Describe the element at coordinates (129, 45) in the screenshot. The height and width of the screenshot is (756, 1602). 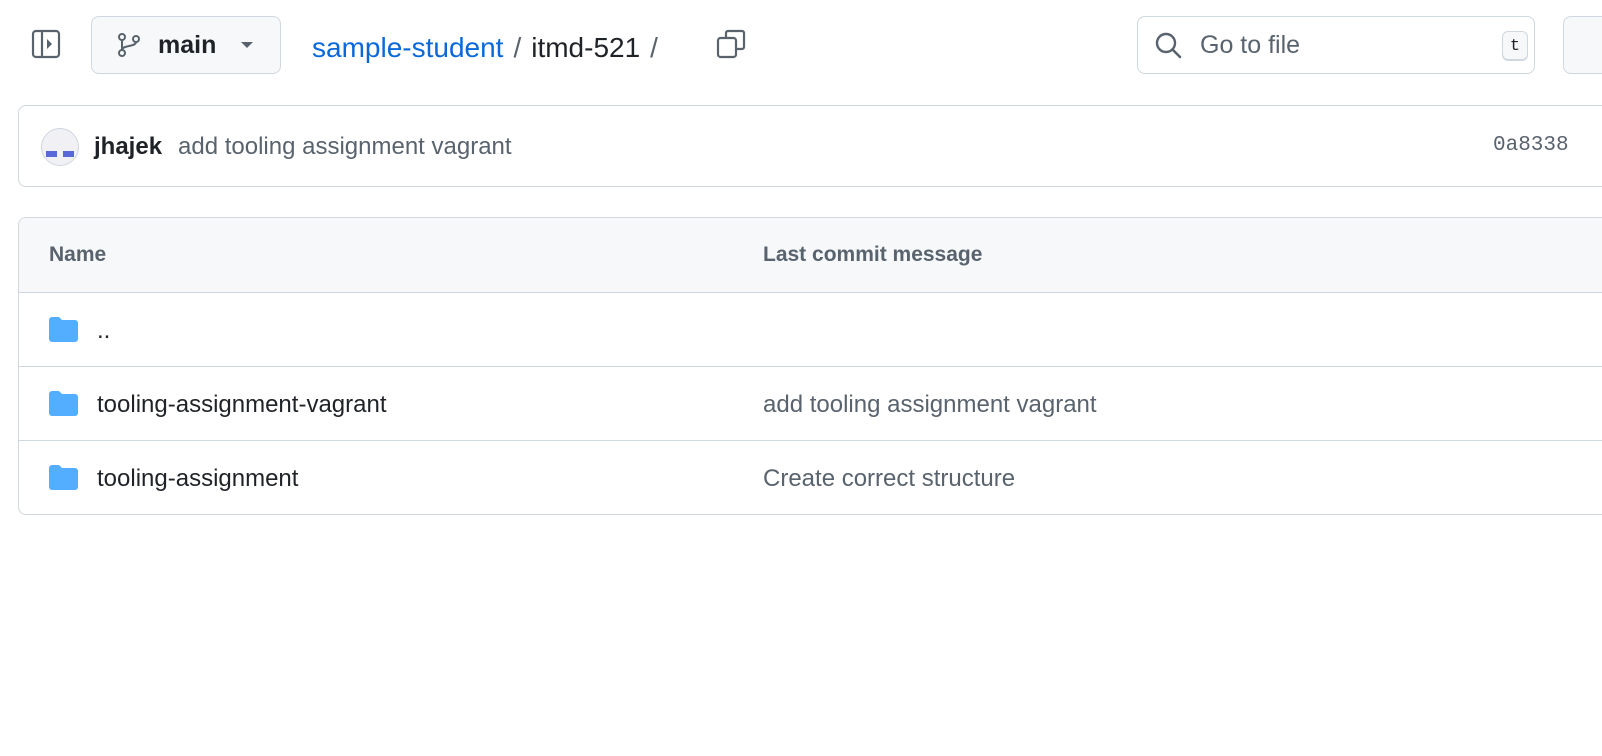
I see `git-branch-icon` at that location.